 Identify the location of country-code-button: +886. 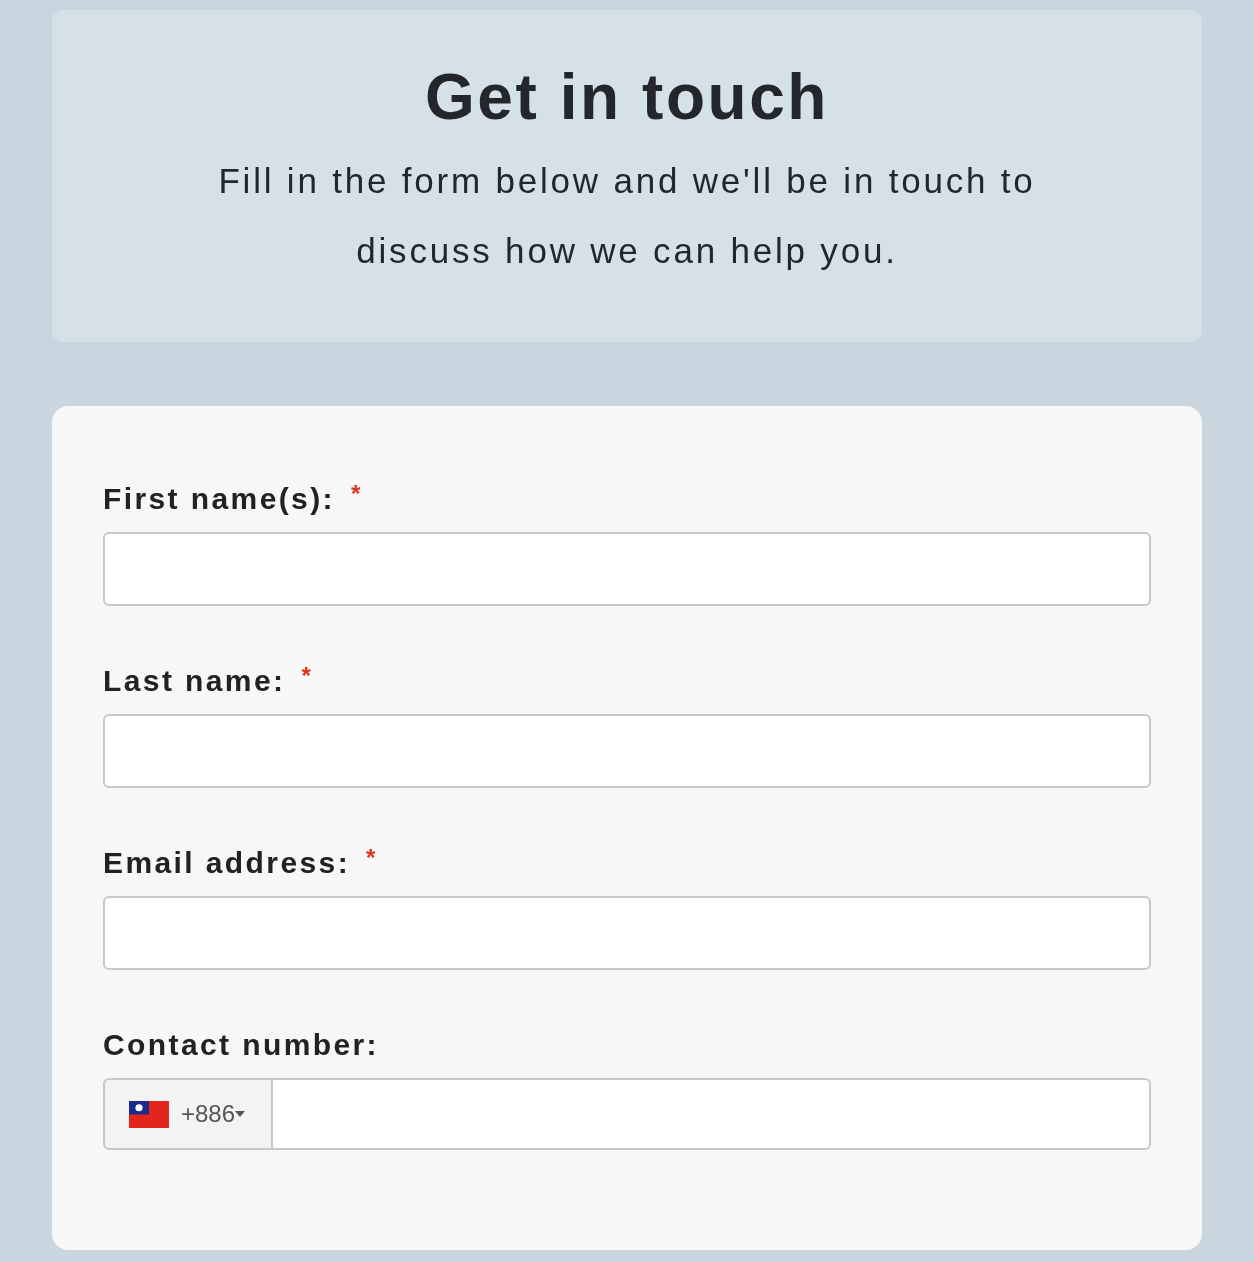
(188, 1114).